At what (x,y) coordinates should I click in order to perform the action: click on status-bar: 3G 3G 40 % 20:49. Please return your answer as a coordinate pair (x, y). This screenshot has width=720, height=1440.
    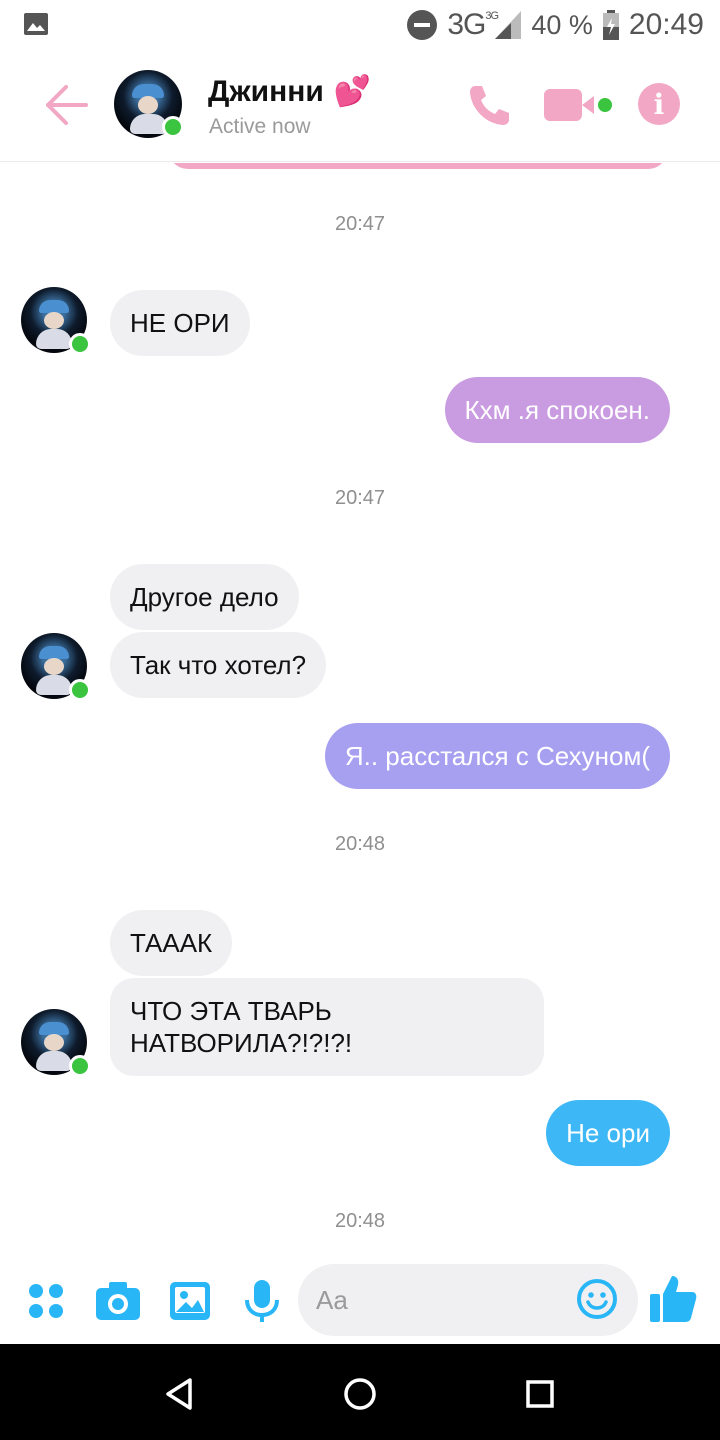
    Looking at the image, I should click on (360, 25).